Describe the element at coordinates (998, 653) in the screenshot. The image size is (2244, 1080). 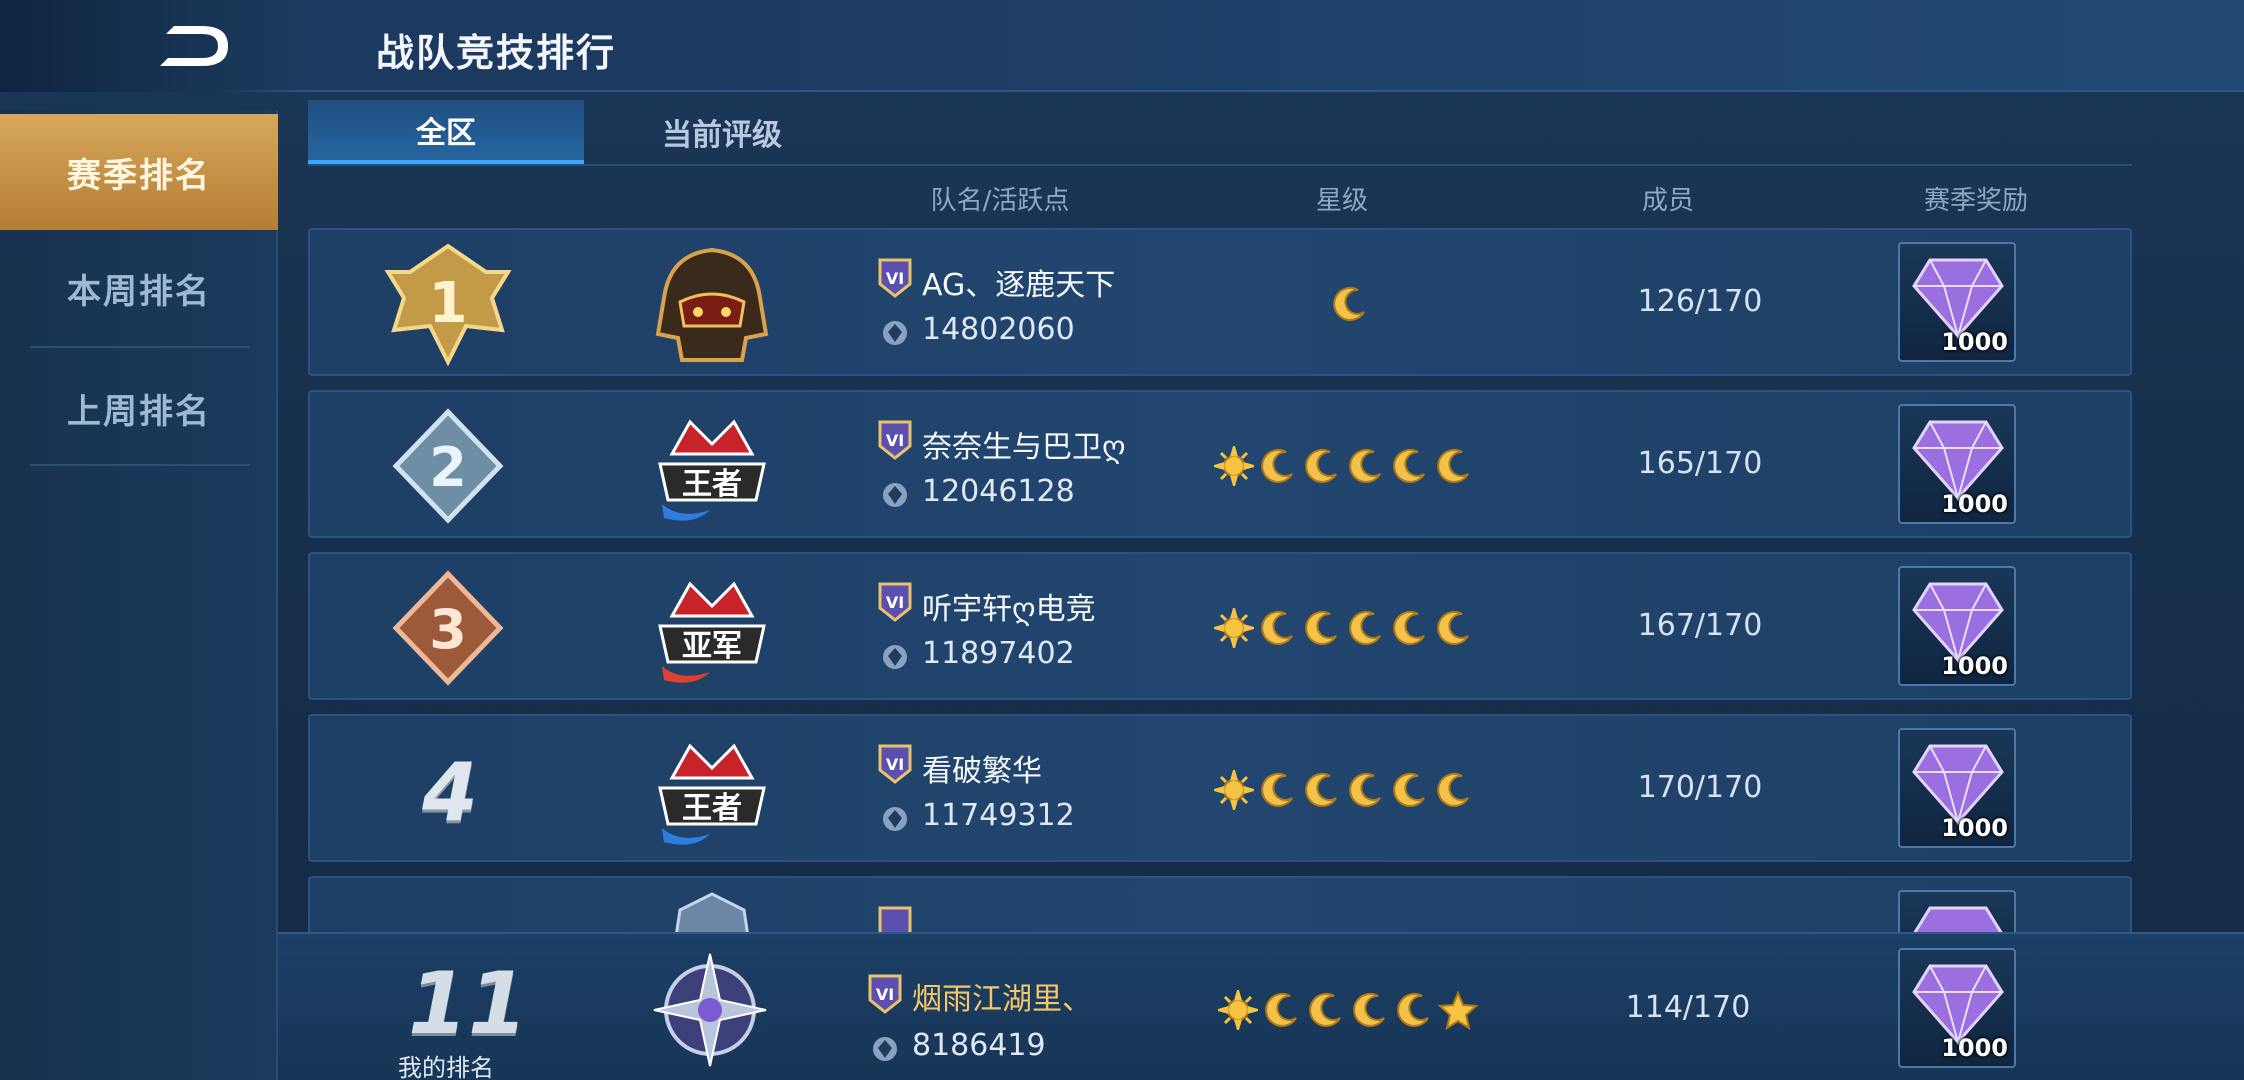
I see `activity-points: 11897402` at that location.